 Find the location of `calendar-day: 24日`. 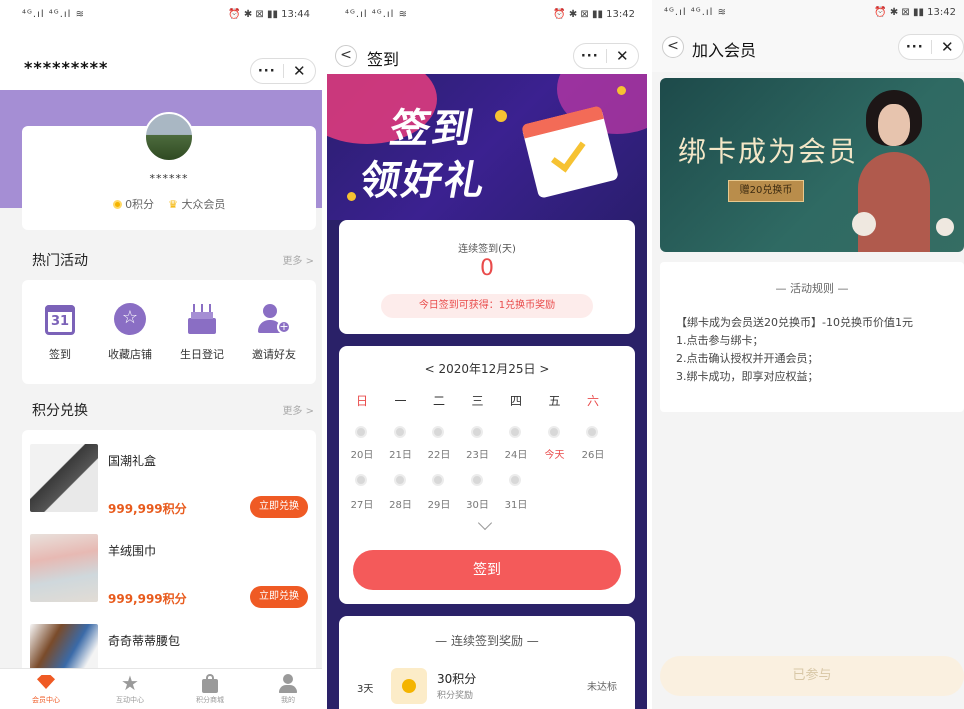

calendar-day: 24日 is located at coordinates (516, 453).